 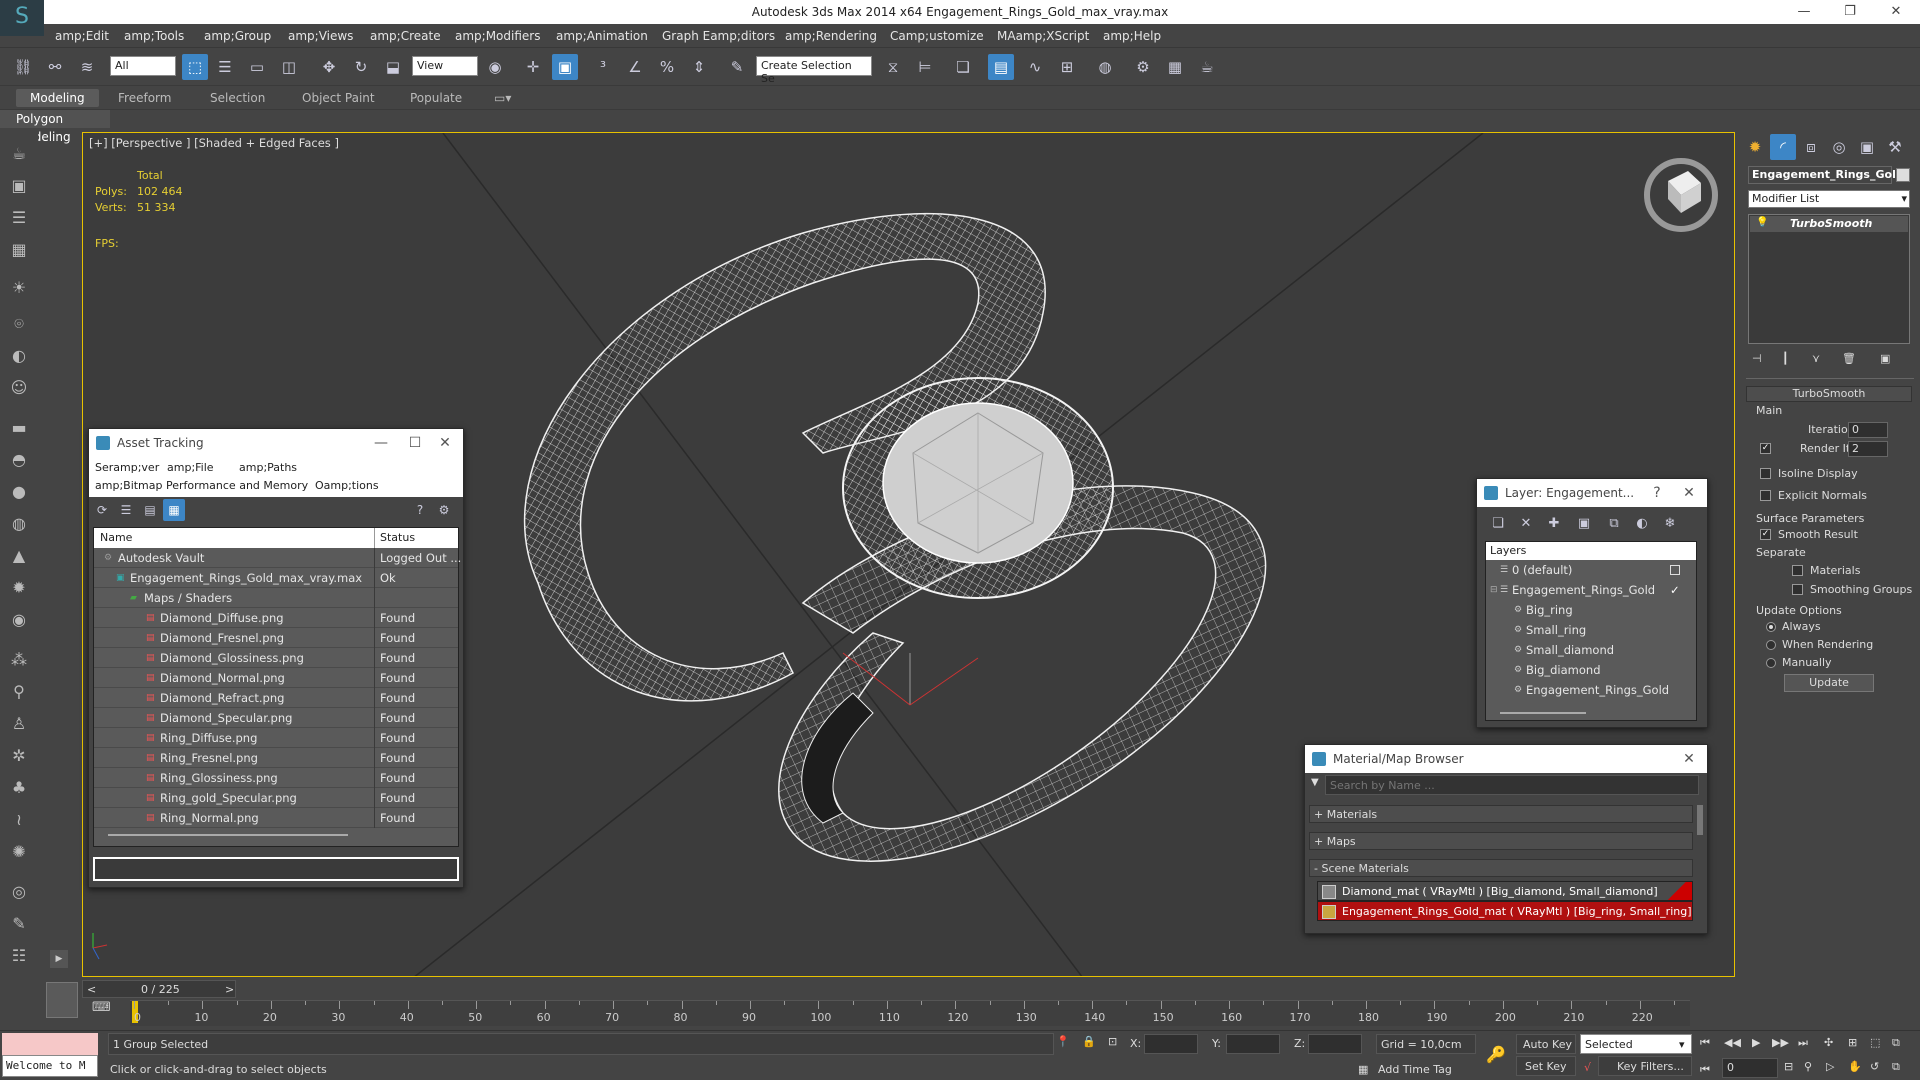 What do you see at coordinates (1584, 524) in the screenshot?
I see `select-layer-objects-icon: ▣` at bounding box center [1584, 524].